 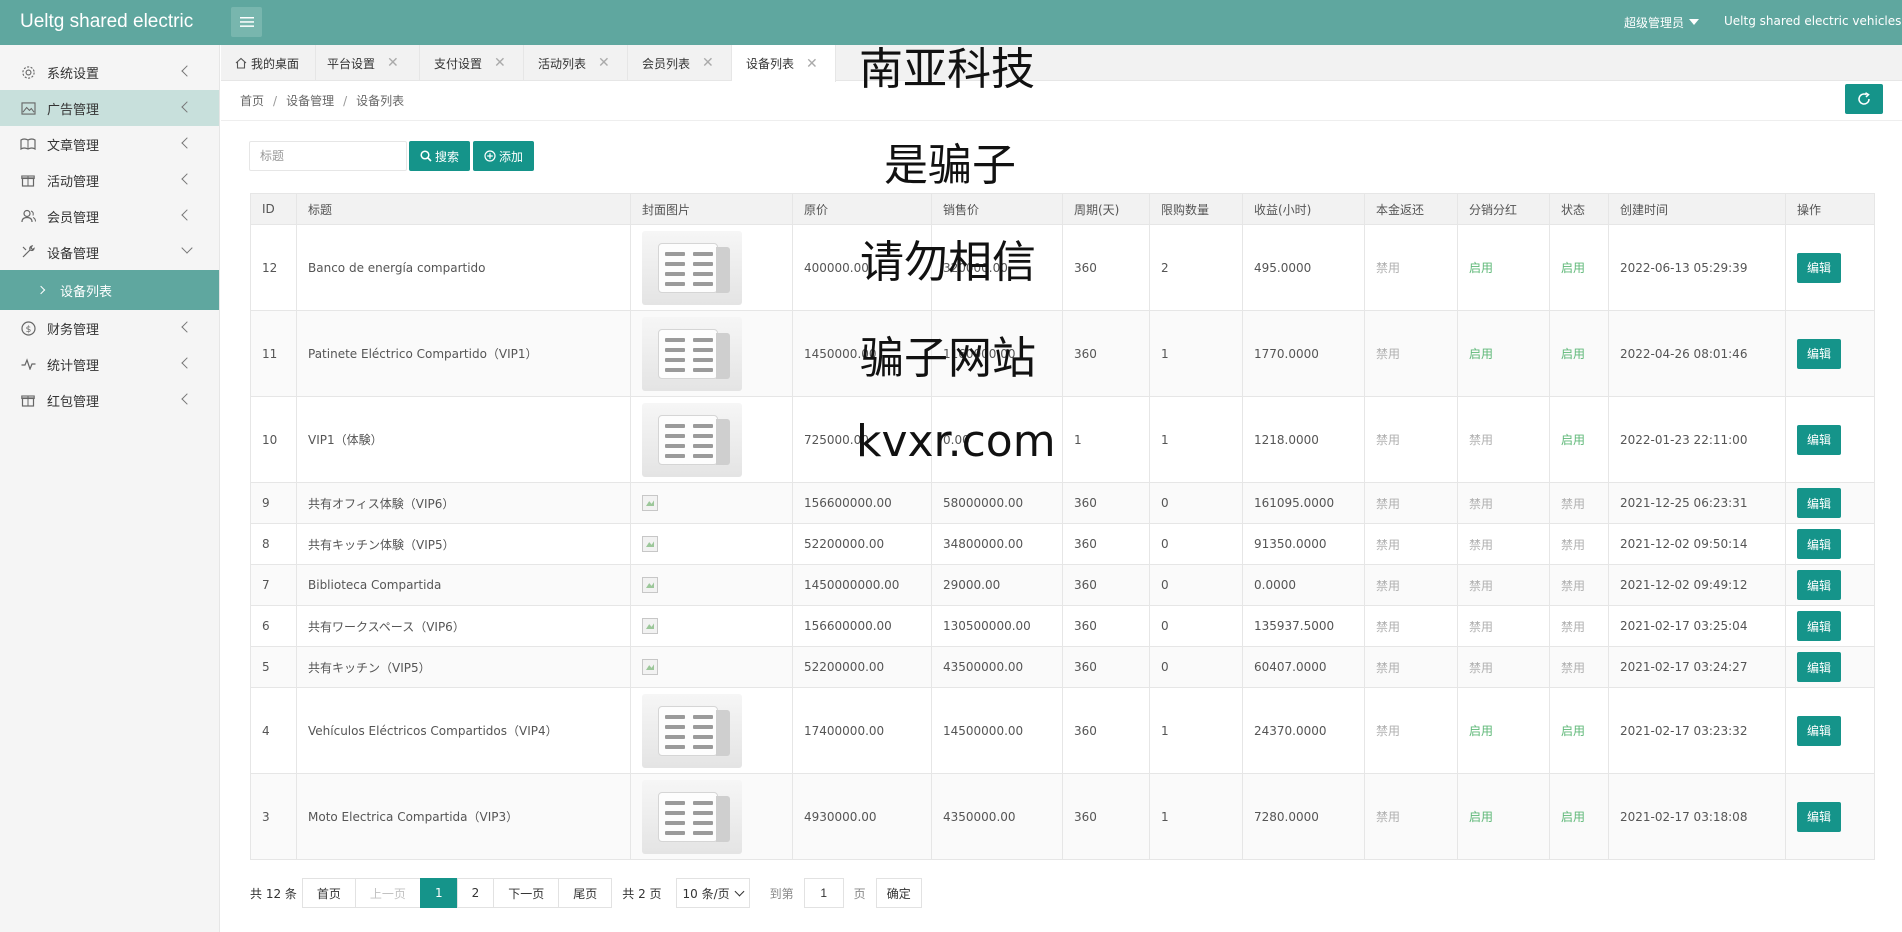 What do you see at coordinates (1061, 63) in the screenshot?
I see `tab-bar: 我的桌面 平台设置 ✕ 支付设置 ✕ 活动列表 ✕ 会员列表 ✕ 设备列表 ✕` at bounding box center [1061, 63].